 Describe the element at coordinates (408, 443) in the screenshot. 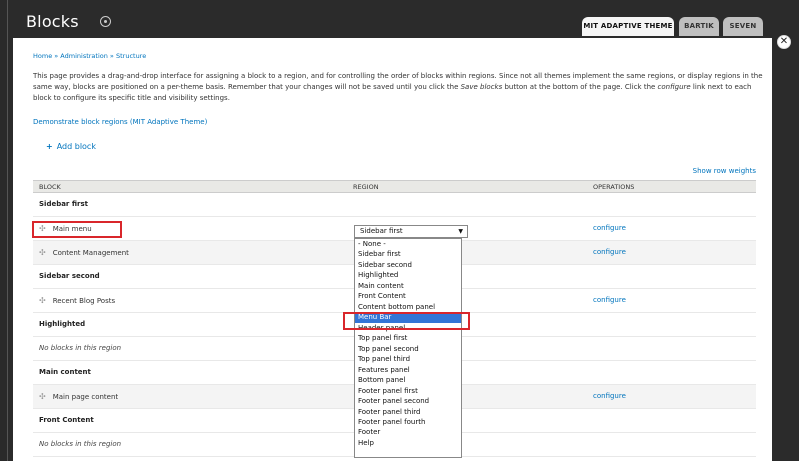

I see `dropdown-option: Help` at that location.